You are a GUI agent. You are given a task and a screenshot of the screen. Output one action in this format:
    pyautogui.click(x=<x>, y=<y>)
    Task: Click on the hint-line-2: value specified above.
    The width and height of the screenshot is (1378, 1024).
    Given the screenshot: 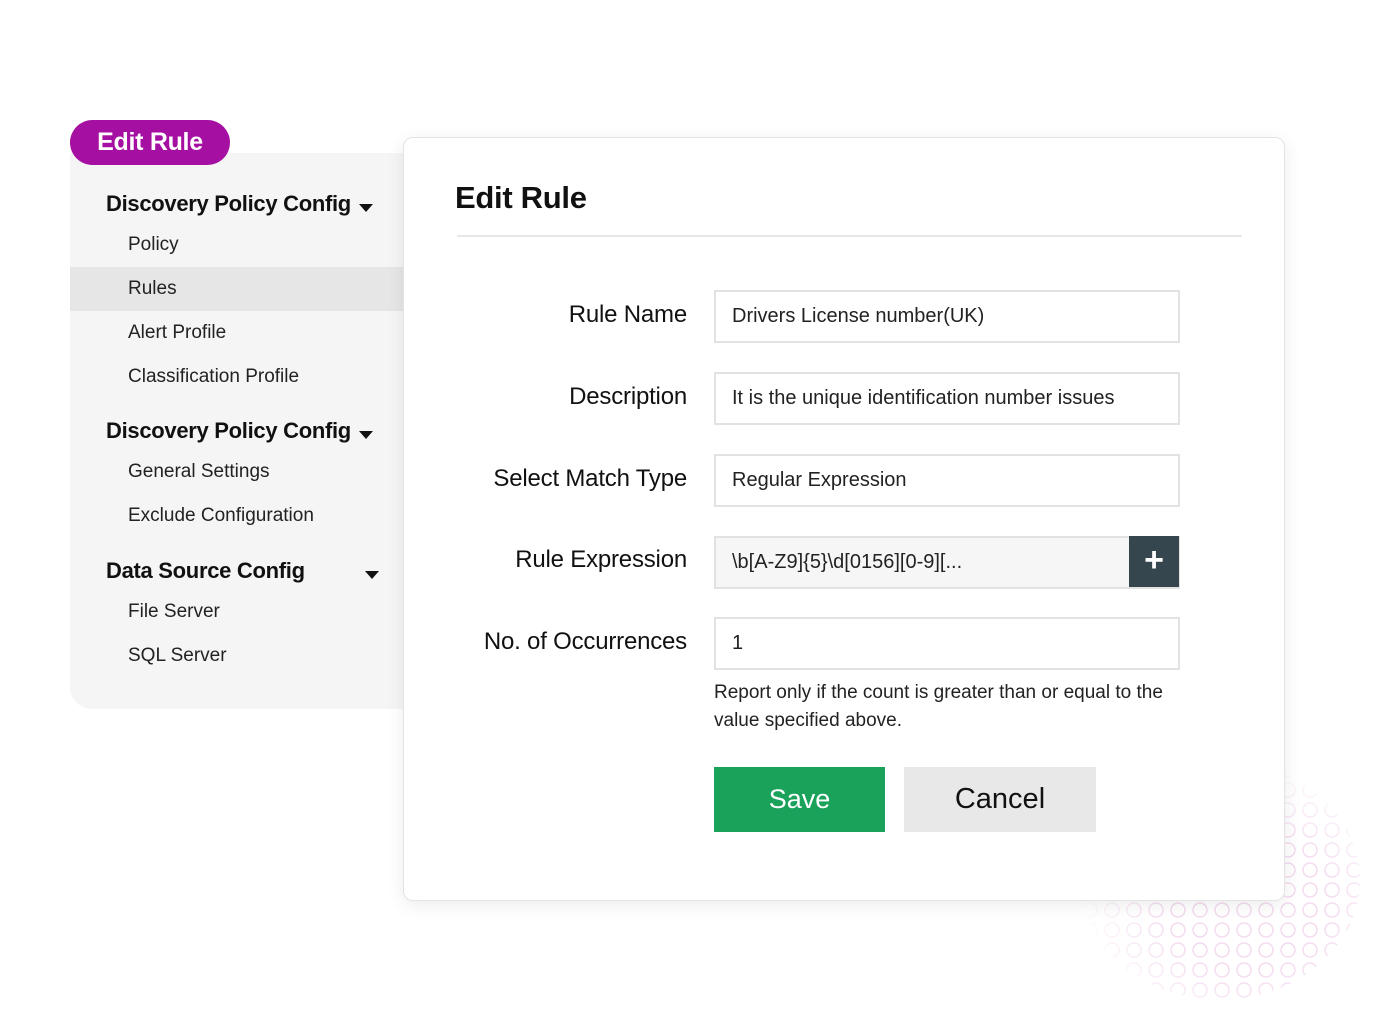 What is the action you would take?
    pyautogui.click(x=808, y=720)
    